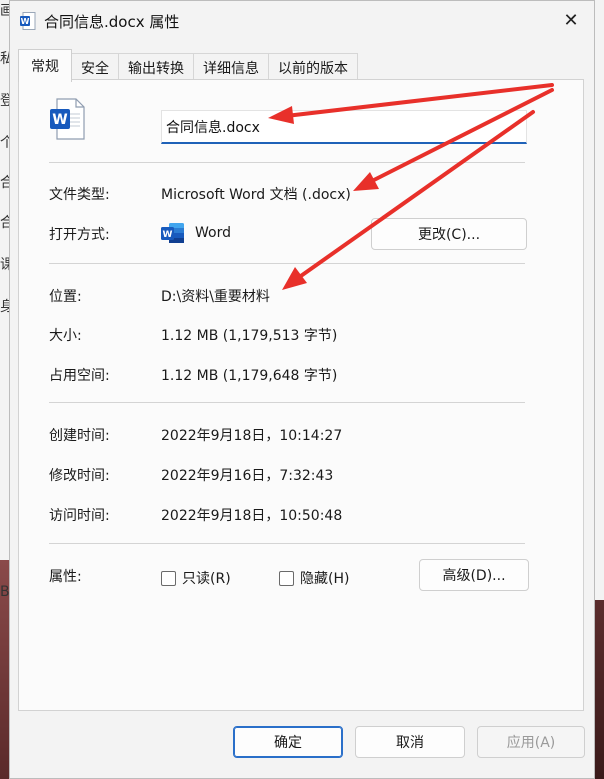 Image resolution: width=604 pixels, height=779 pixels. I want to click on apply-button: 应用(A), so click(531, 742).